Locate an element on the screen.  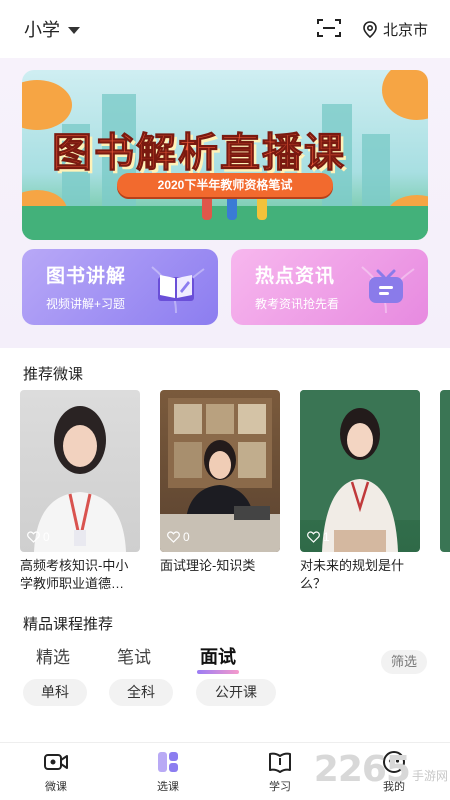
likes-counter: 1 is located at coordinates (318, 537).